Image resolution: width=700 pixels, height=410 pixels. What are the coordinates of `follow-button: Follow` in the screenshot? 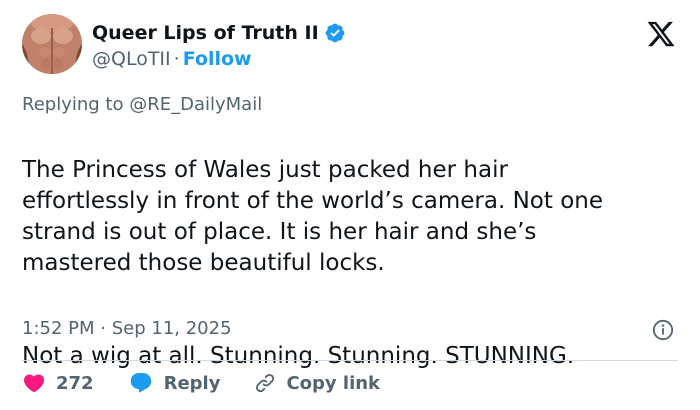 It's located at (217, 59).